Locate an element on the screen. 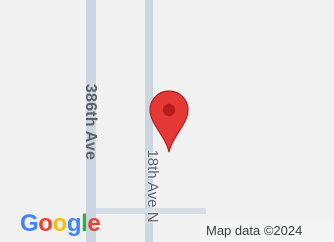 This screenshot has height=242, width=334. map-attribution: Map data ©2024 is located at coordinates (267, 231).